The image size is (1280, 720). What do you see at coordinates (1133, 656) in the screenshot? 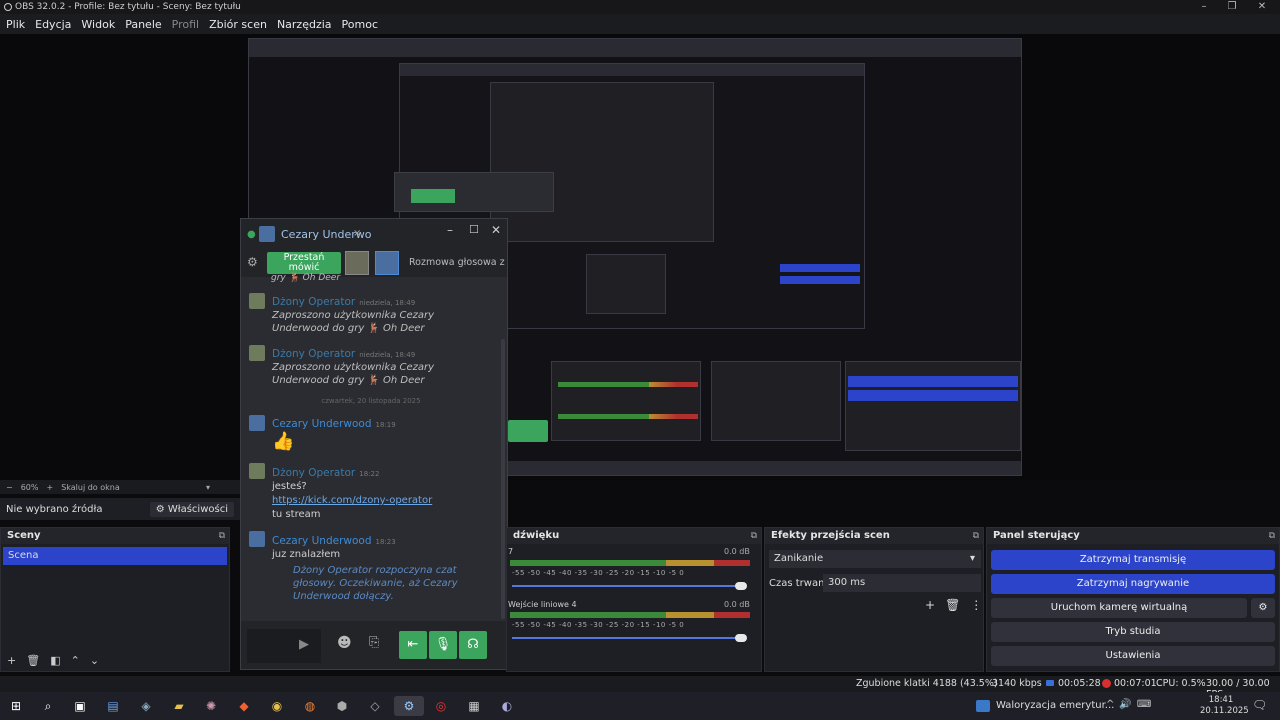
I see `settings-button: Ustawienia` at bounding box center [1133, 656].